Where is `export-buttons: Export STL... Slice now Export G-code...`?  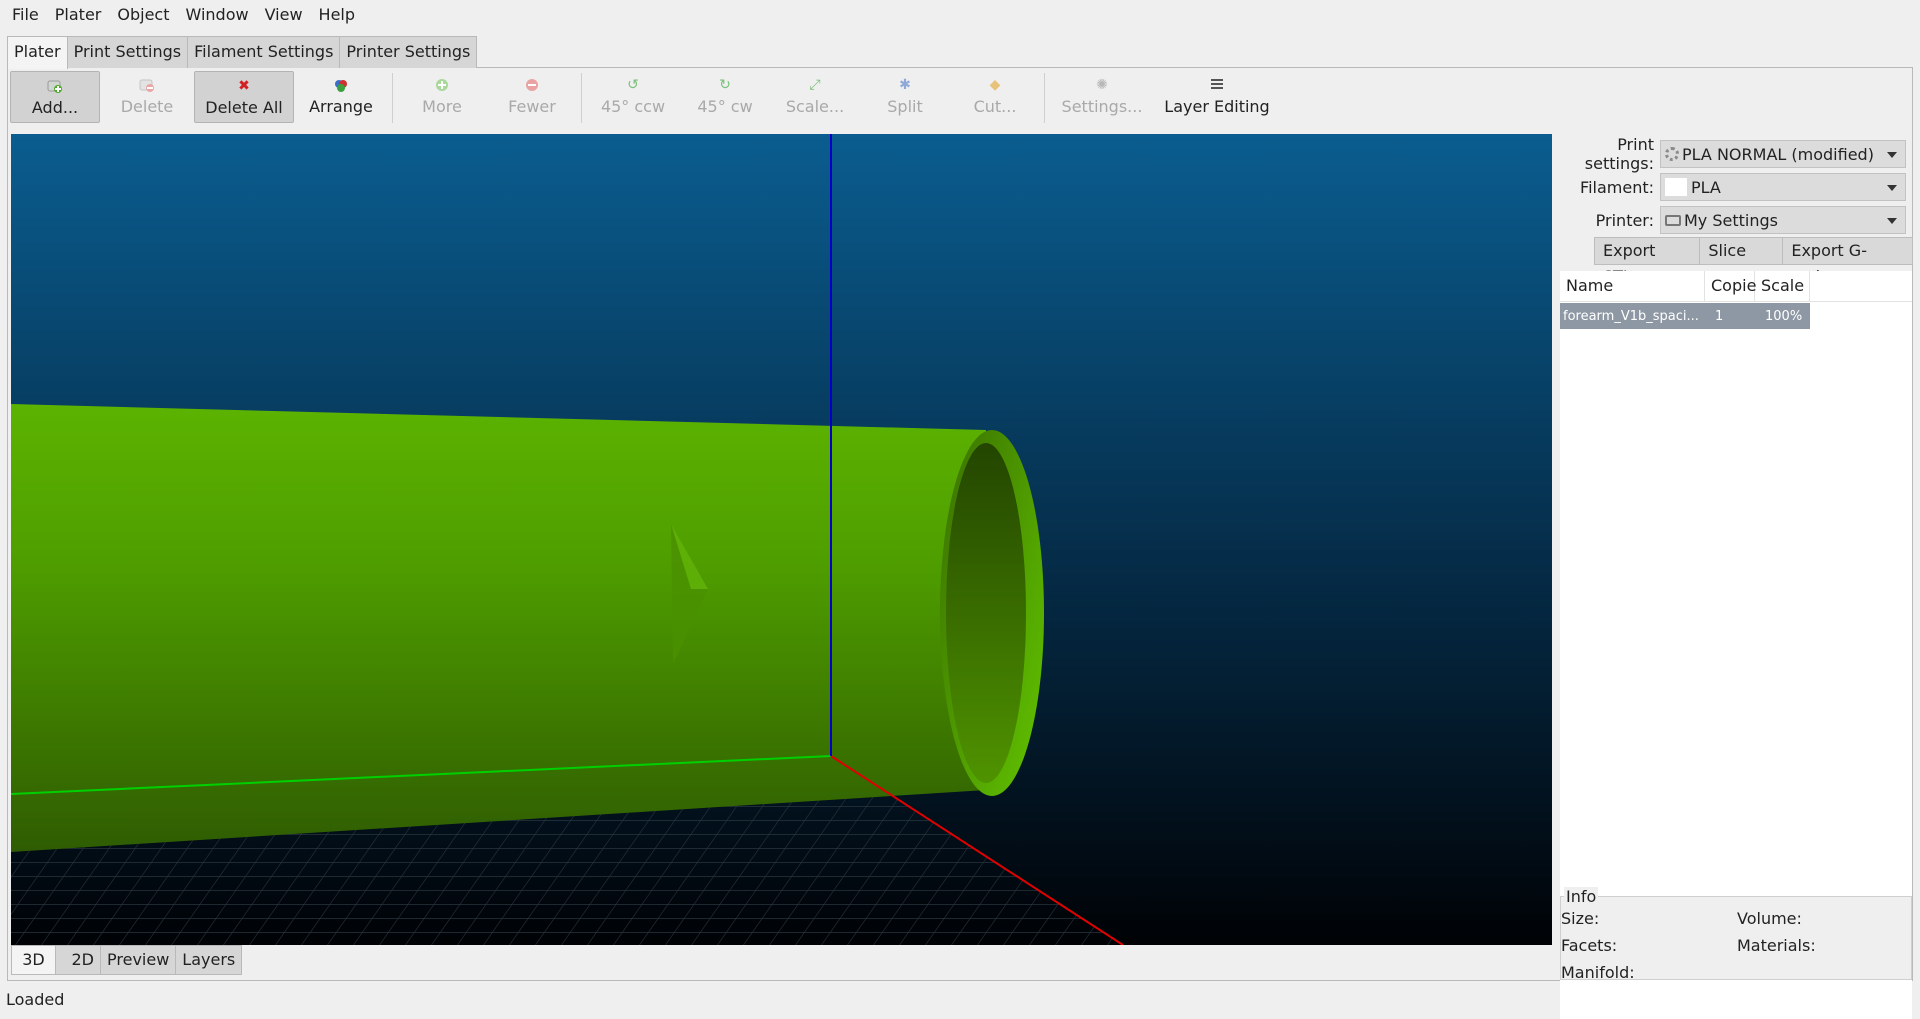
export-buttons: Export STL... Slice now Export G-code... is located at coordinates (1753, 261).